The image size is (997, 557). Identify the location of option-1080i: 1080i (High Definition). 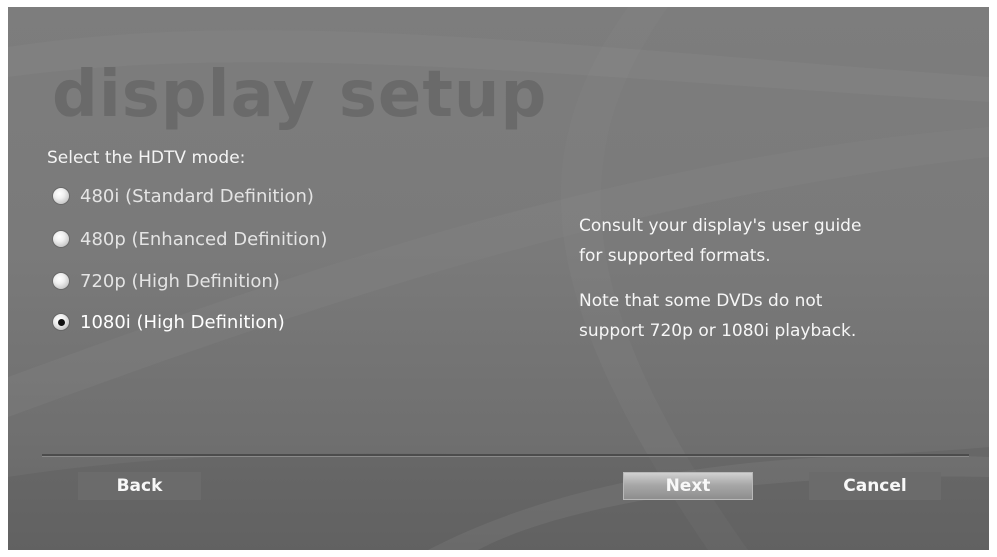
(169, 322).